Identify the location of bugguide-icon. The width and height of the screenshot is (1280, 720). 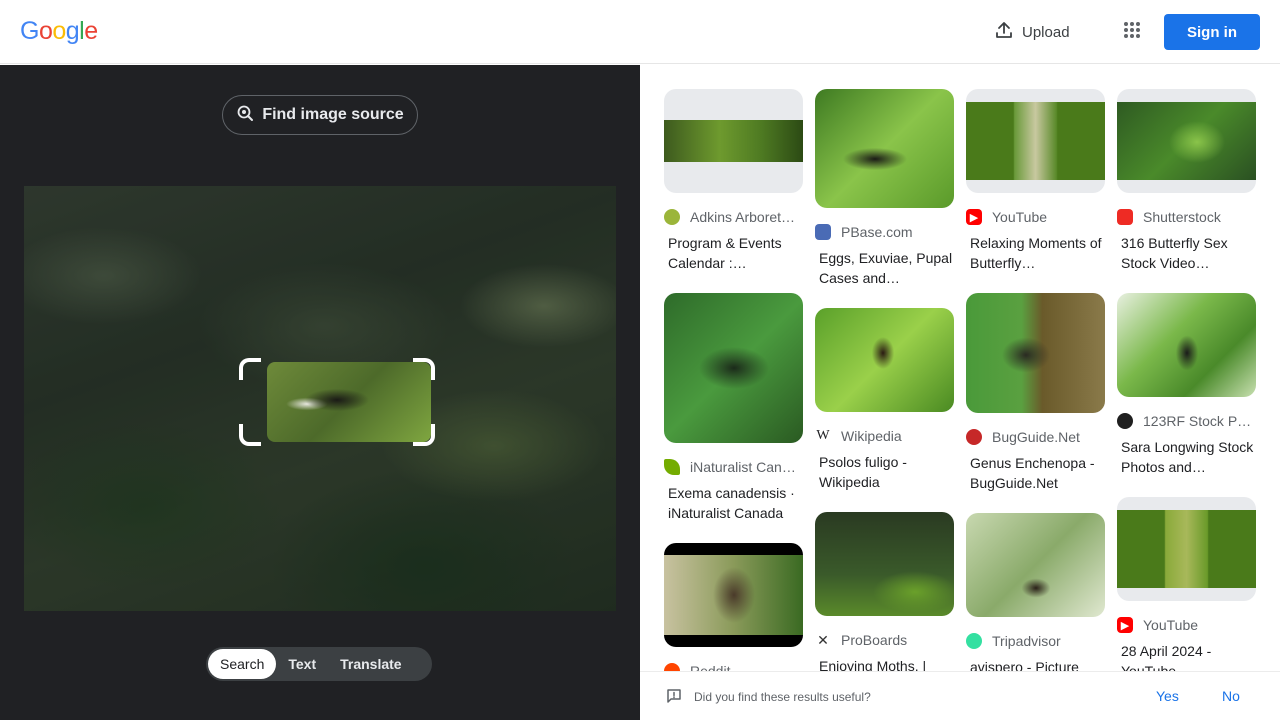
(974, 437).